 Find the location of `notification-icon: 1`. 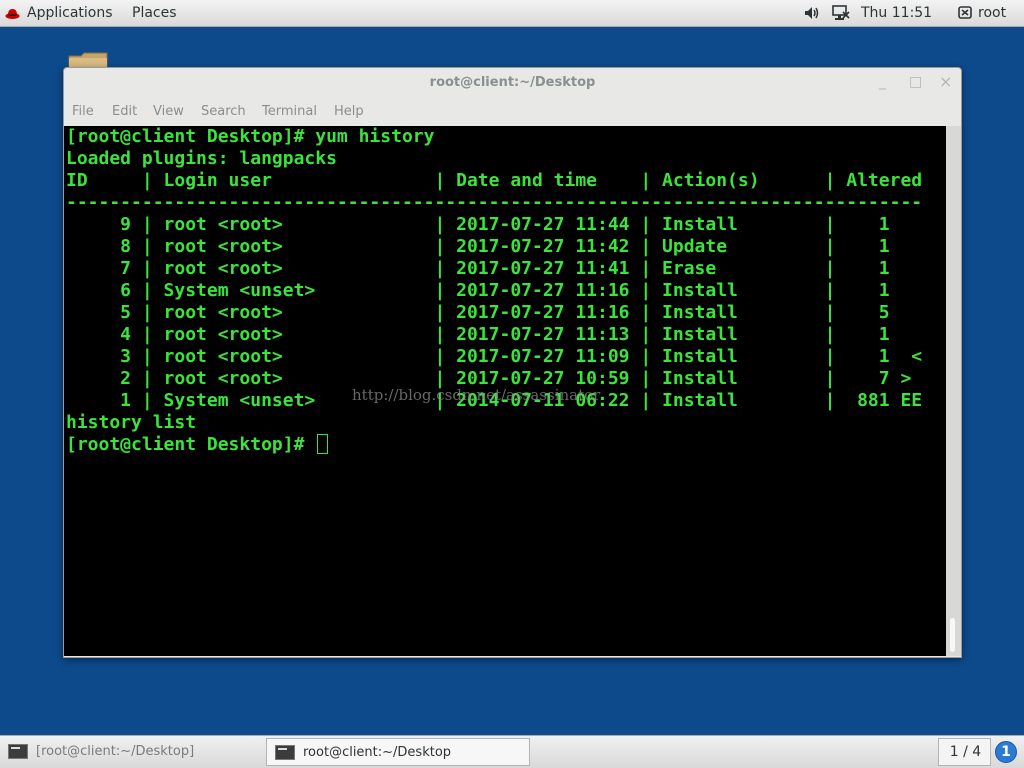

notification-icon: 1 is located at coordinates (1006, 752).